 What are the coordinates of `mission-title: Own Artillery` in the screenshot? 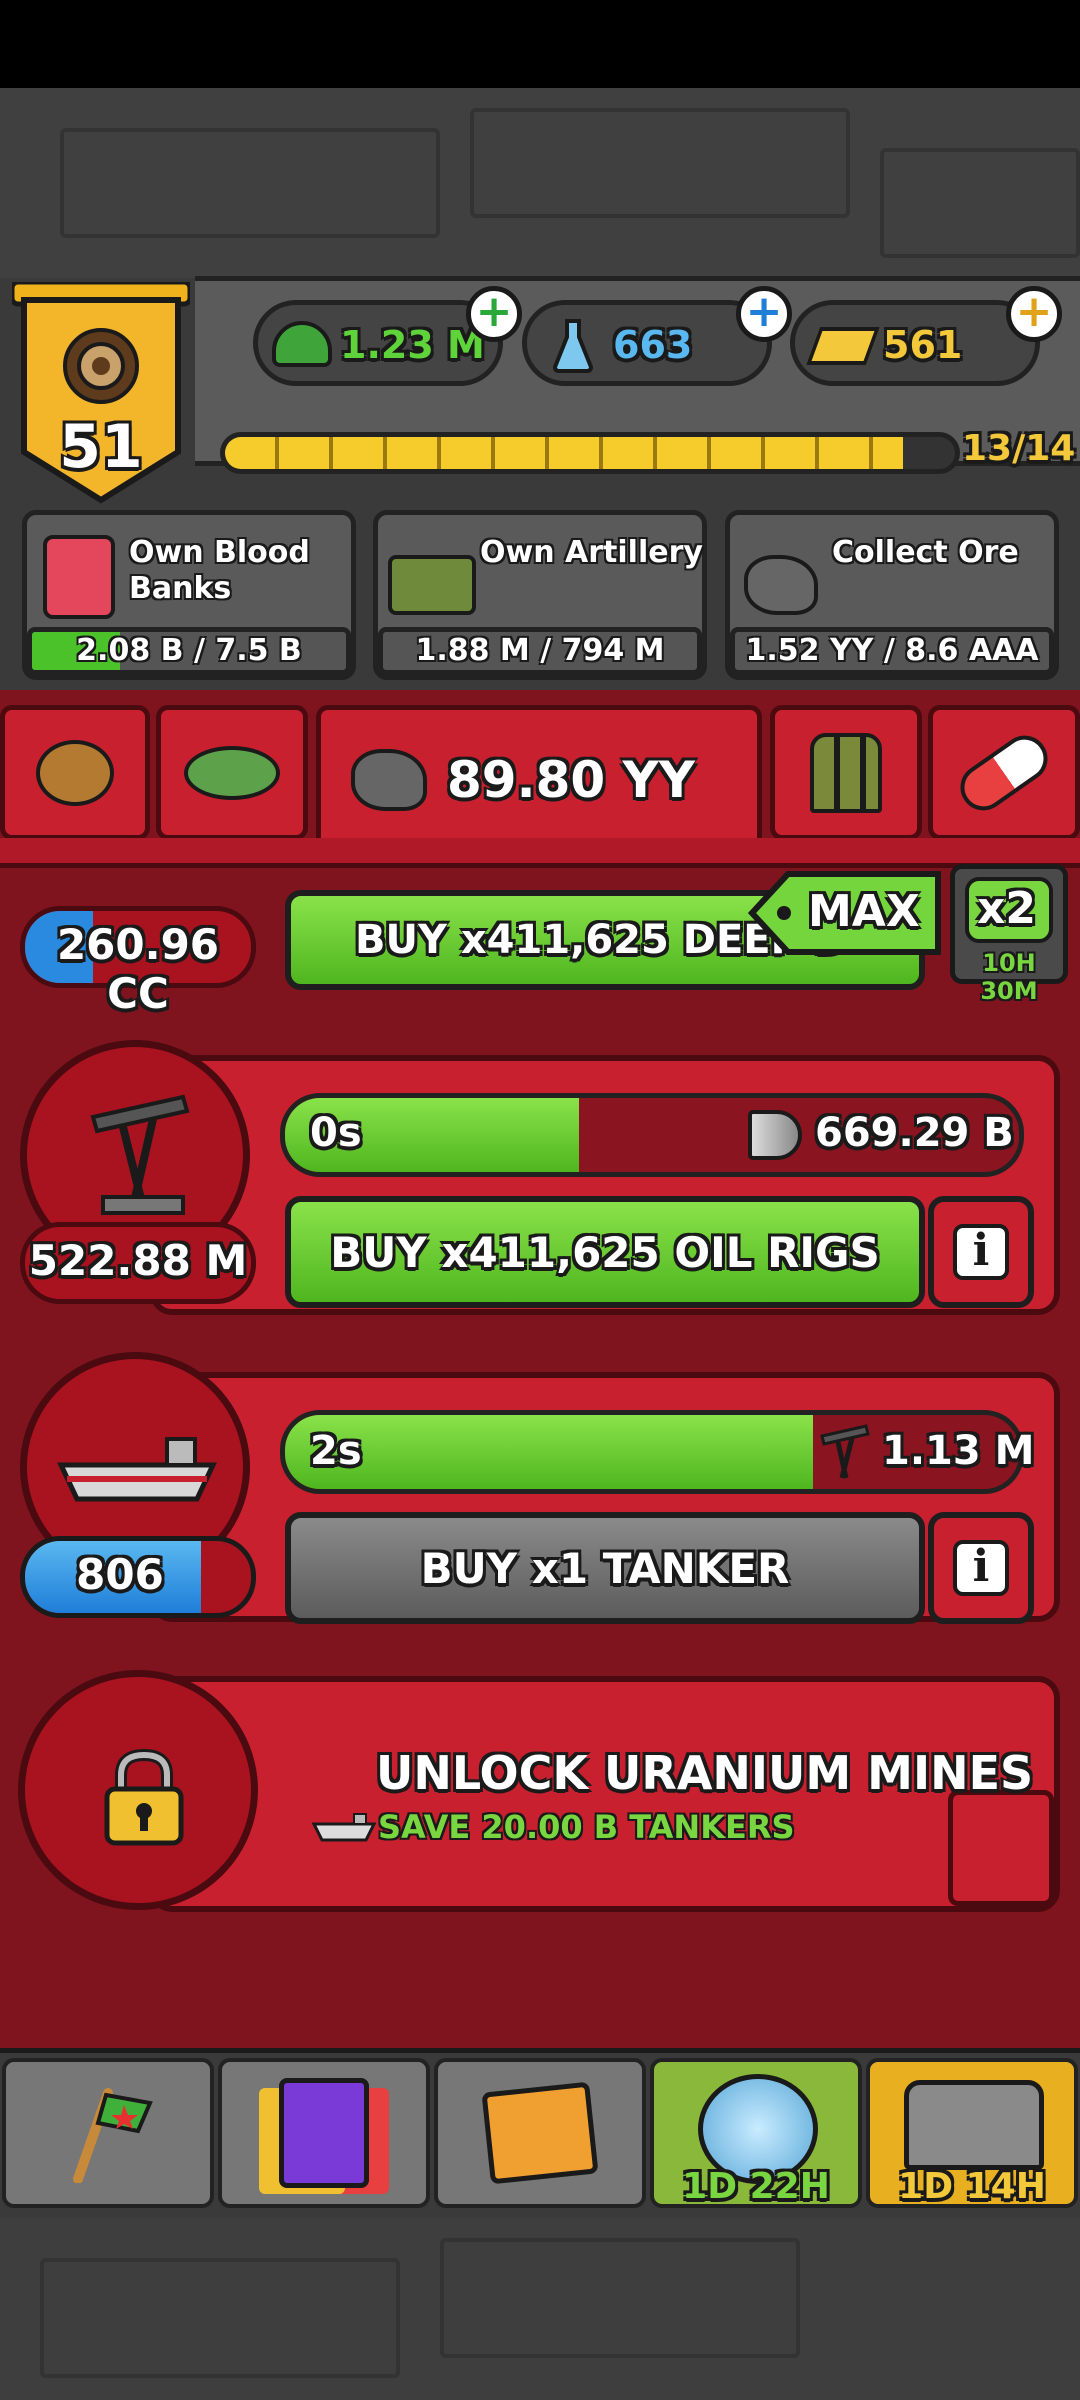 It's located at (591, 552).